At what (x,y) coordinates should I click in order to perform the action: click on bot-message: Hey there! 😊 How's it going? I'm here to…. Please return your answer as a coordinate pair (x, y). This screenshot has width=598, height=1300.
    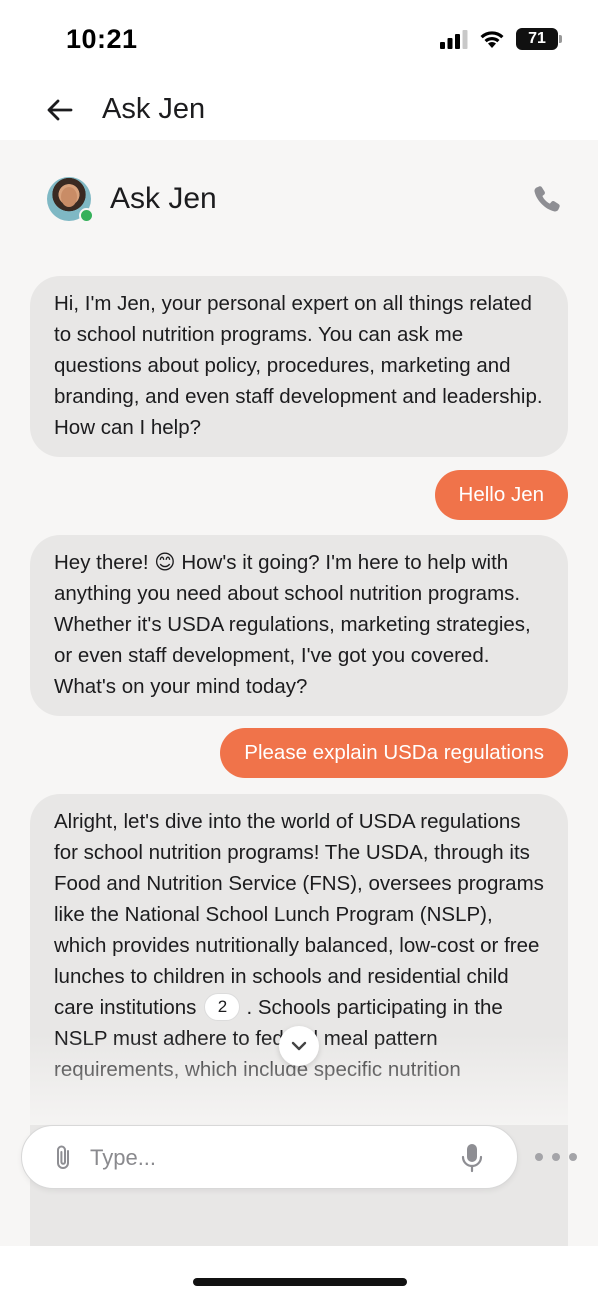
    Looking at the image, I should click on (299, 625).